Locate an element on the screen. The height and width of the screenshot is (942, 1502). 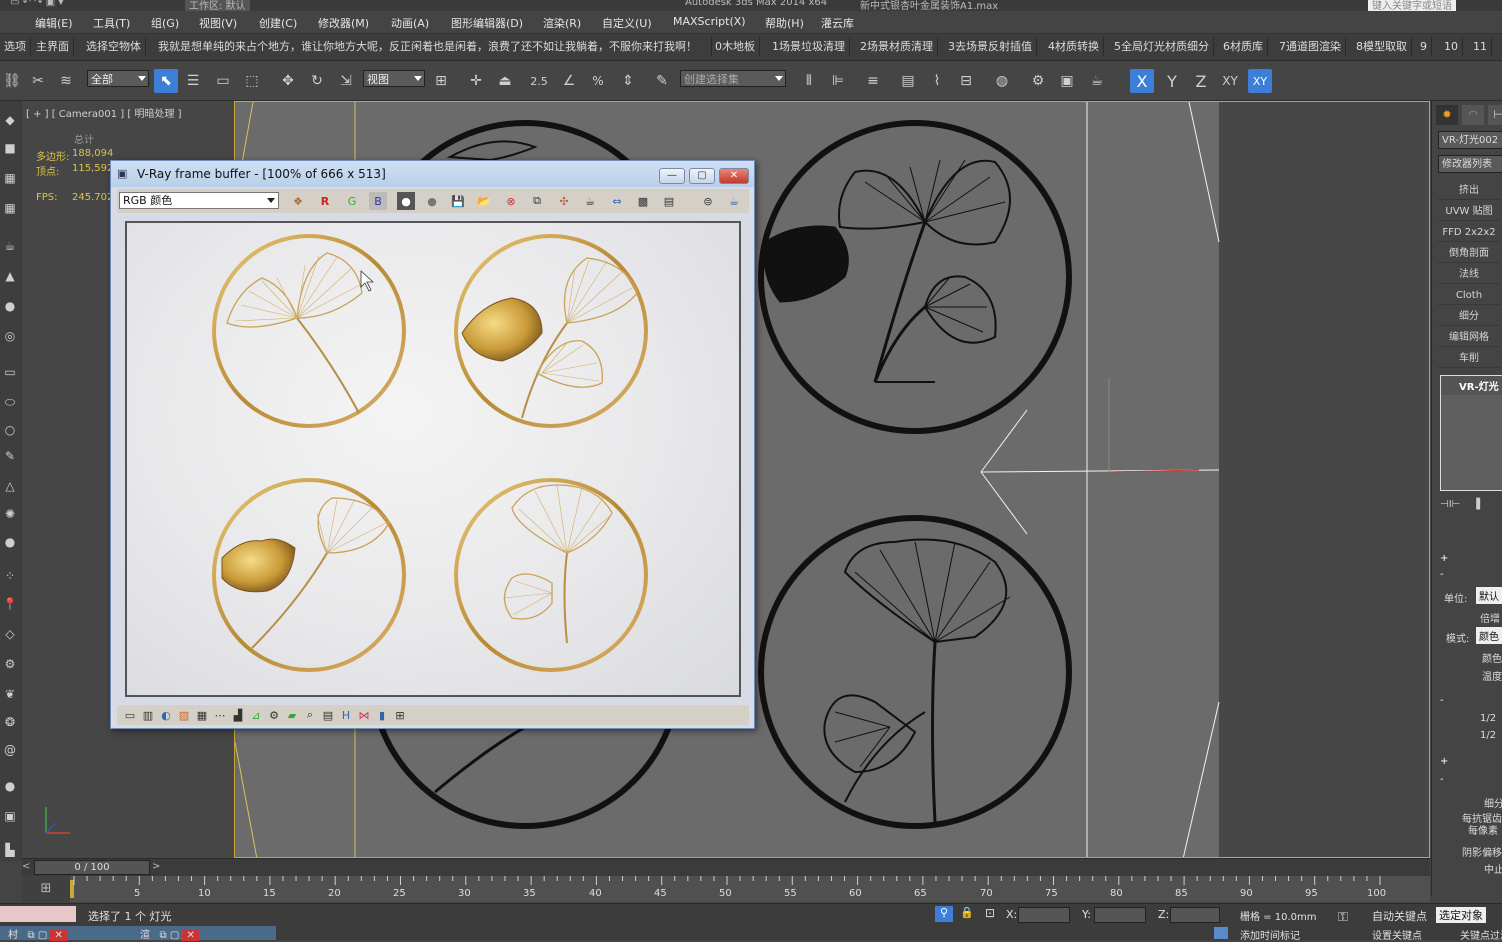
axis-xy-button: XY is located at coordinates (1230, 81).